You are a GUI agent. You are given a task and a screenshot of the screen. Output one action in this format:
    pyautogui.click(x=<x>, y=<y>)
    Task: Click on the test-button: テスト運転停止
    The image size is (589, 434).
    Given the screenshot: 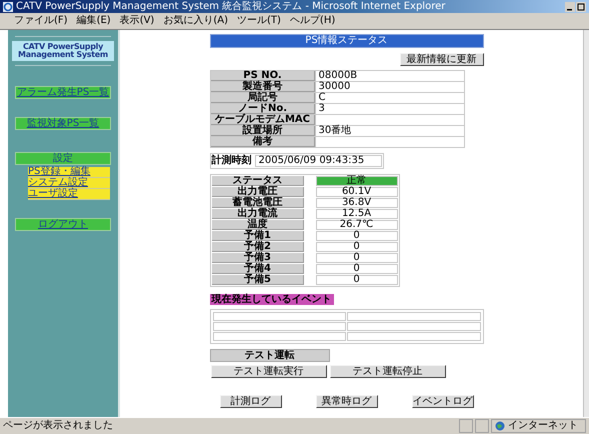 What is the action you would take?
    pyautogui.click(x=388, y=371)
    